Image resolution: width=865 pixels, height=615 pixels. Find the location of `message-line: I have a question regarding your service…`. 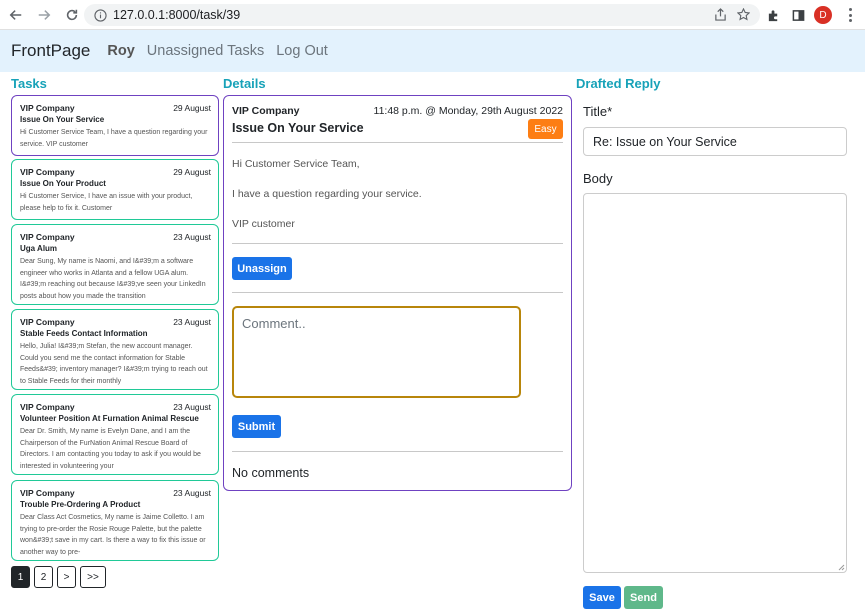

message-line: I have a question regarding your service… is located at coordinates (327, 194).